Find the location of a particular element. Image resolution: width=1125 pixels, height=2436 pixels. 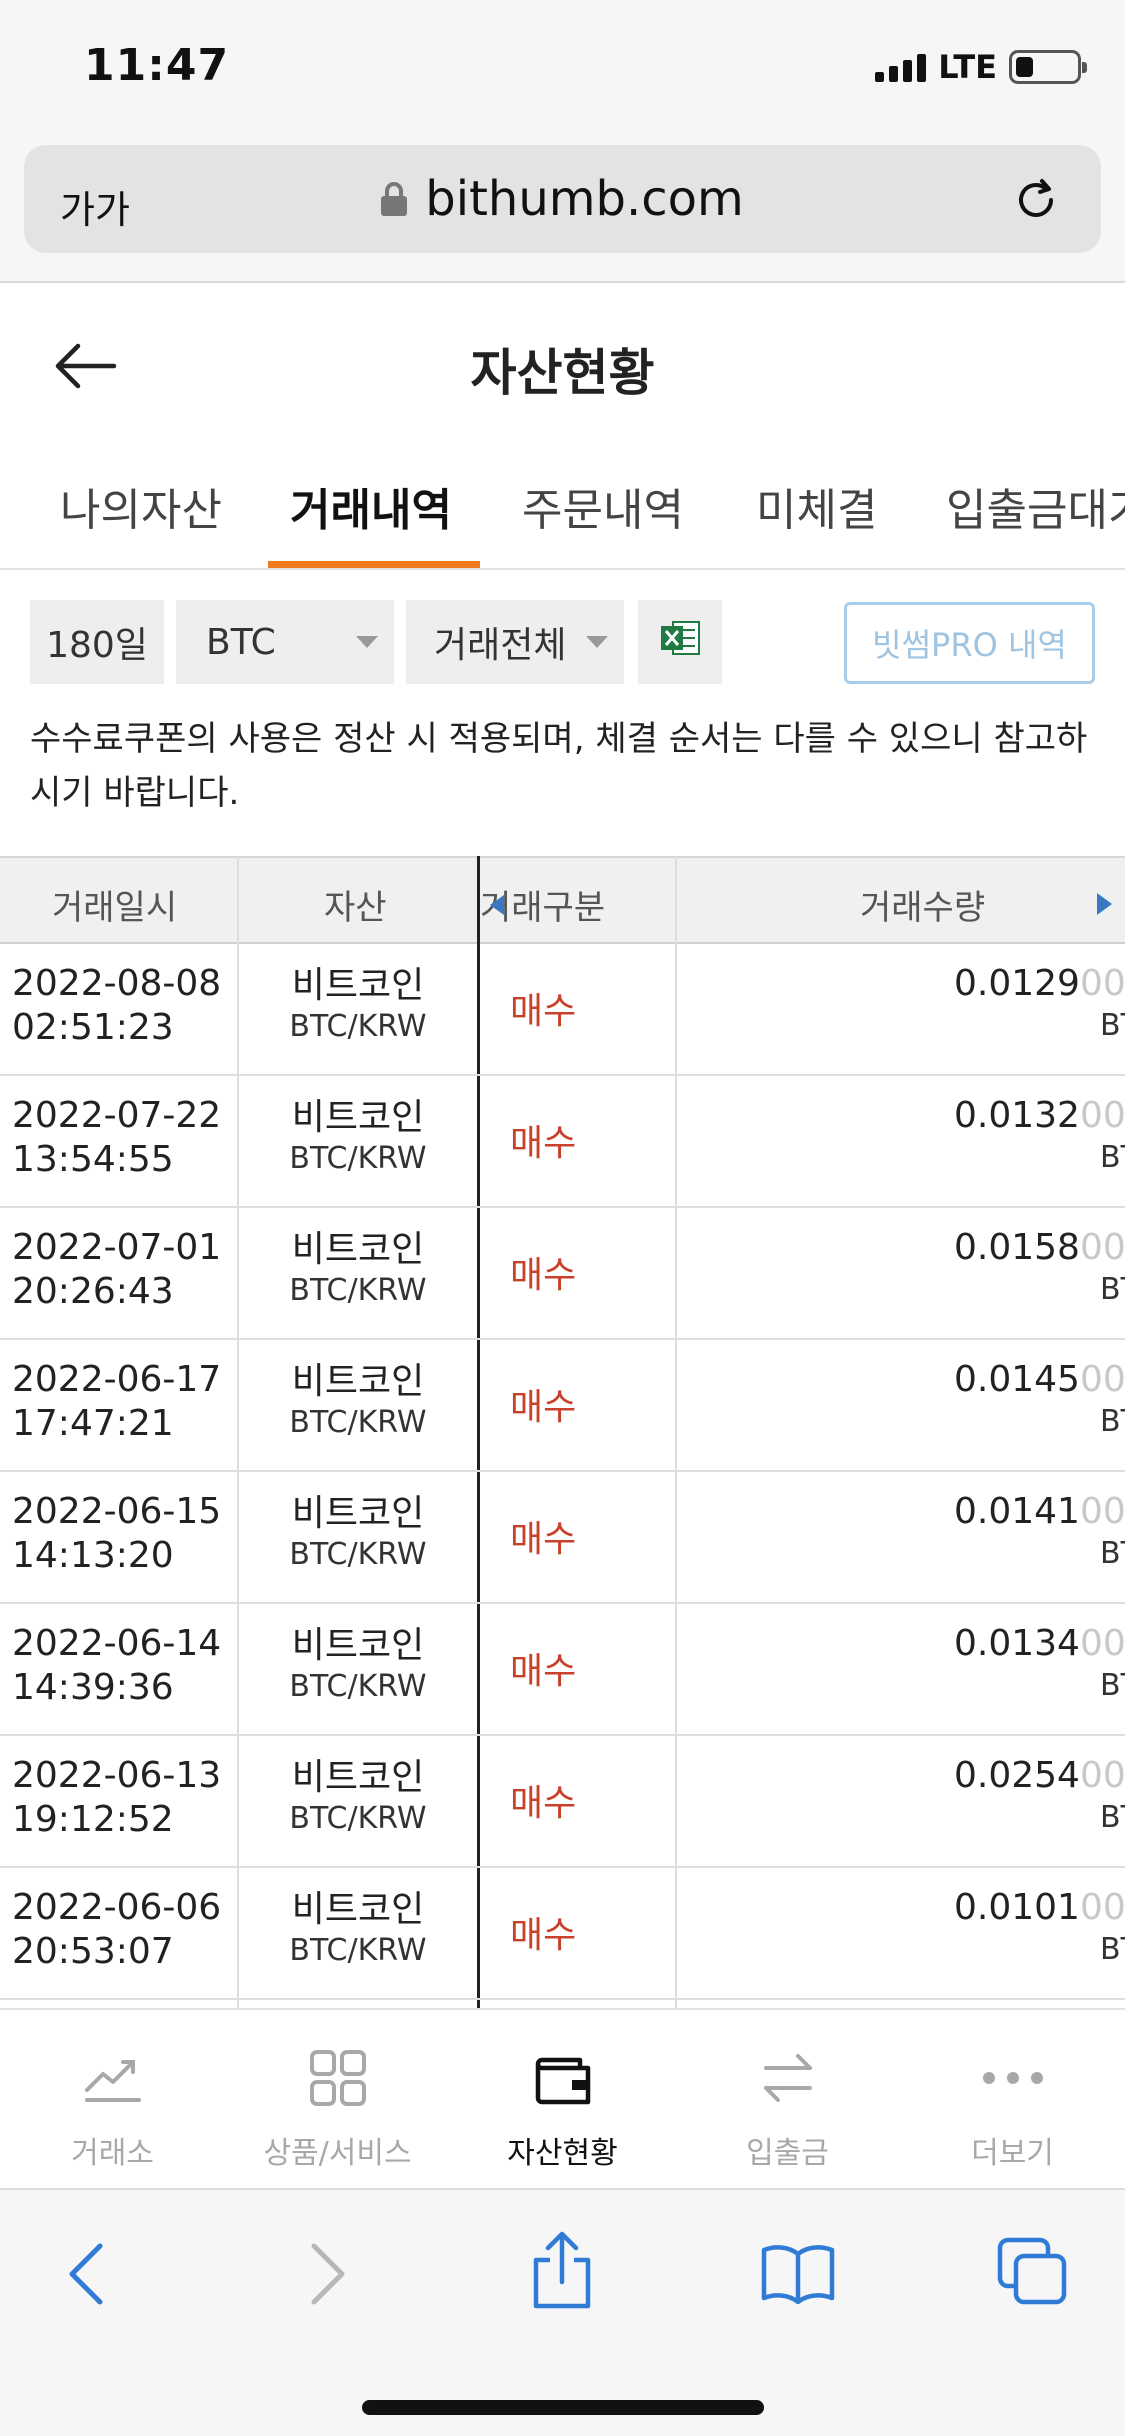

home-indicator is located at coordinates (563, 2407).